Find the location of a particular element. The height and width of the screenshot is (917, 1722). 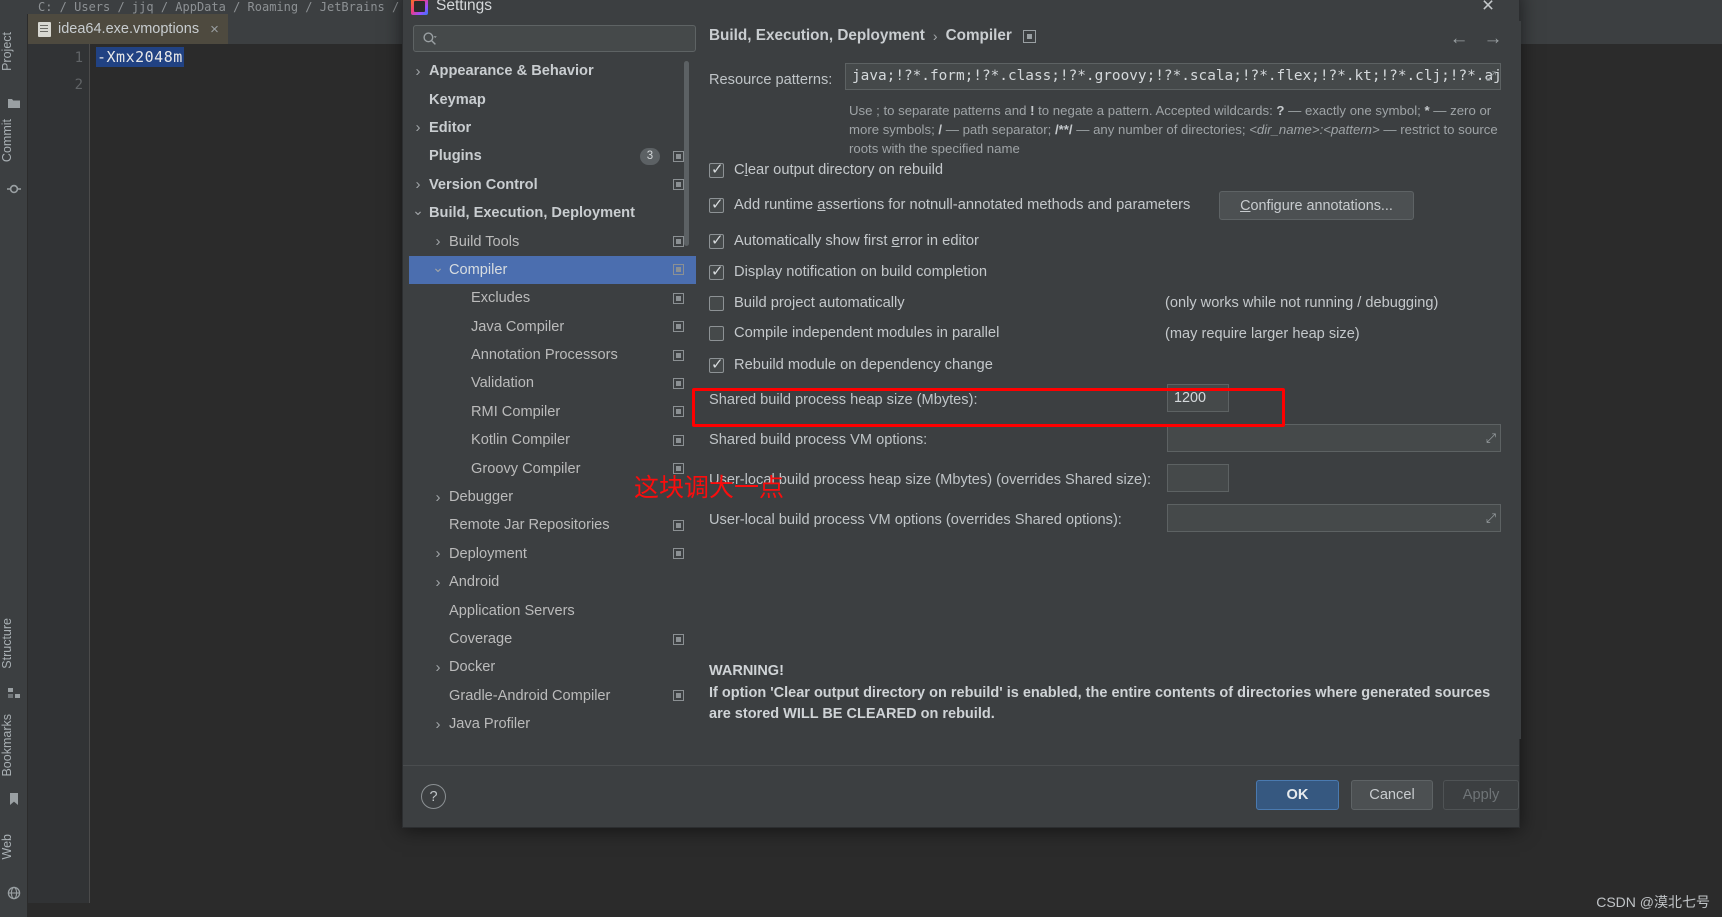

tool-window-project: Project is located at coordinates (14, 51).